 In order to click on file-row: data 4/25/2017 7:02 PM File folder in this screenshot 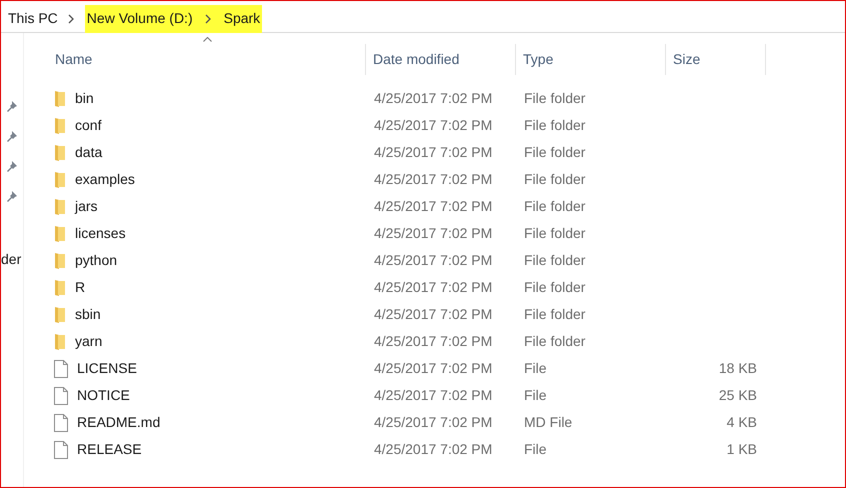, I will do `click(407, 152)`.